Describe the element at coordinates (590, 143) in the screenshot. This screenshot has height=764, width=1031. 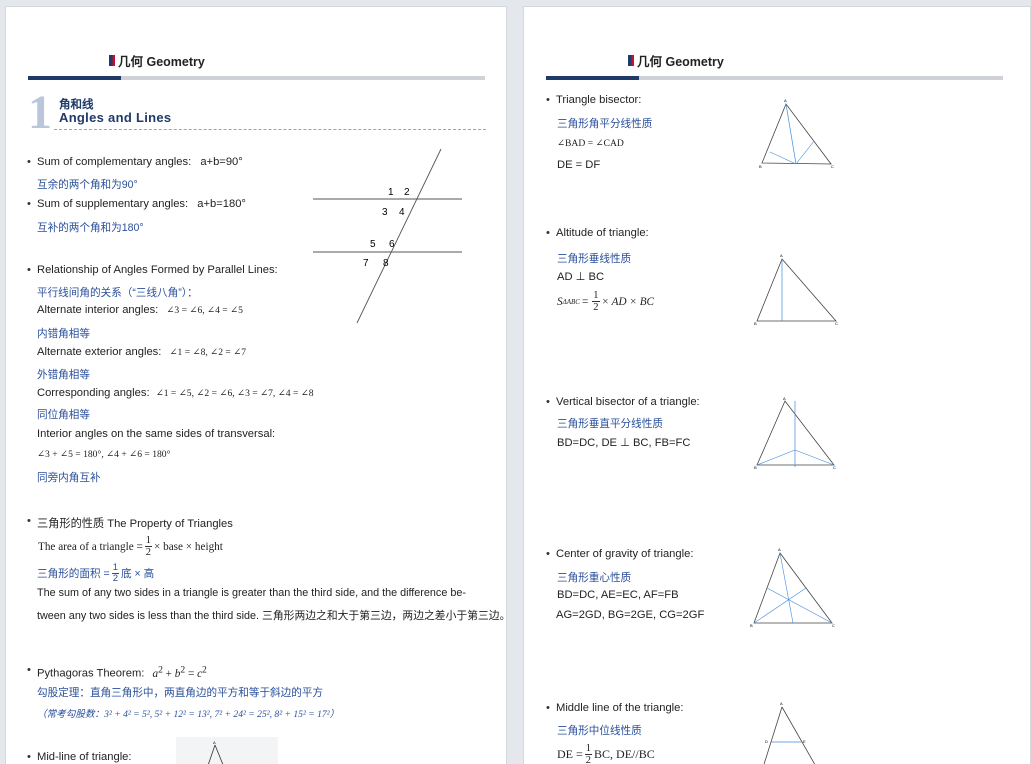
I see `bisector-line1: ∠BAD = ∠CAD` at that location.